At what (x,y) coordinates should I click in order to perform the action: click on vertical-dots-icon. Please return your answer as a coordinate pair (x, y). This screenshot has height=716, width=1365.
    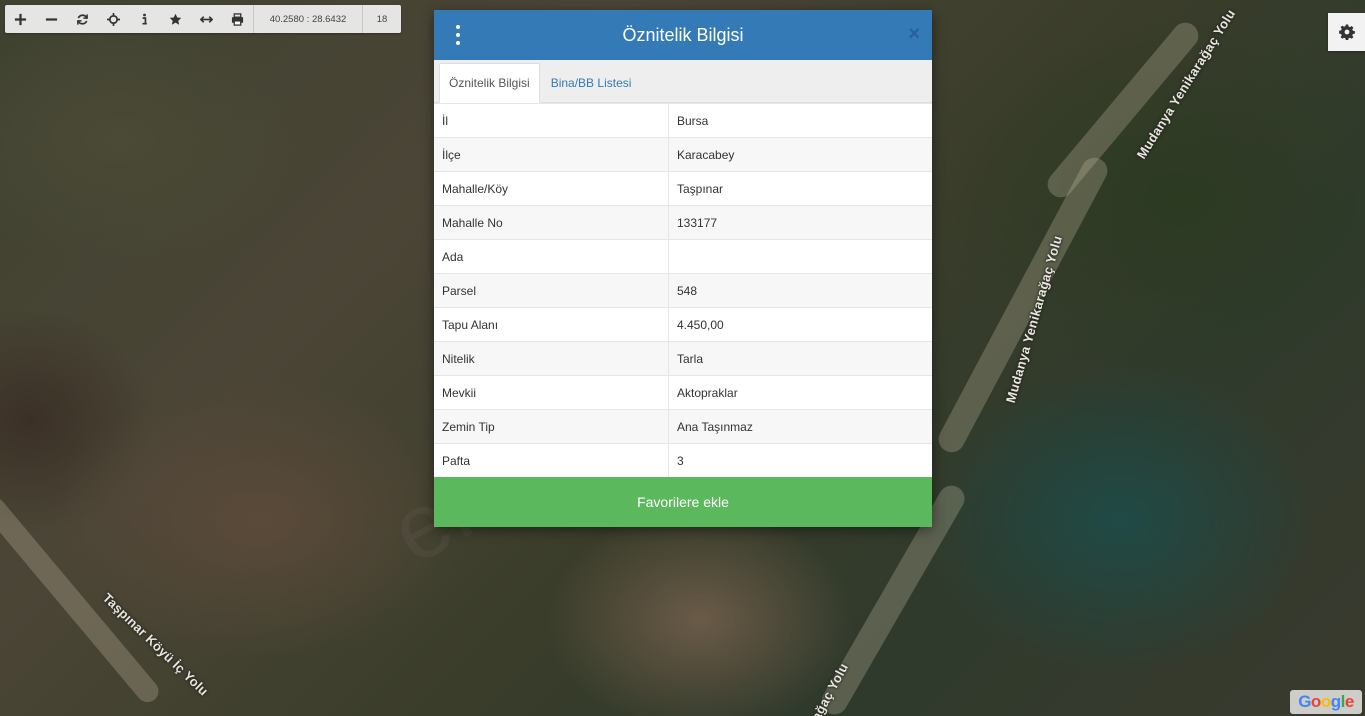
    Looking at the image, I should click on (458, 27).